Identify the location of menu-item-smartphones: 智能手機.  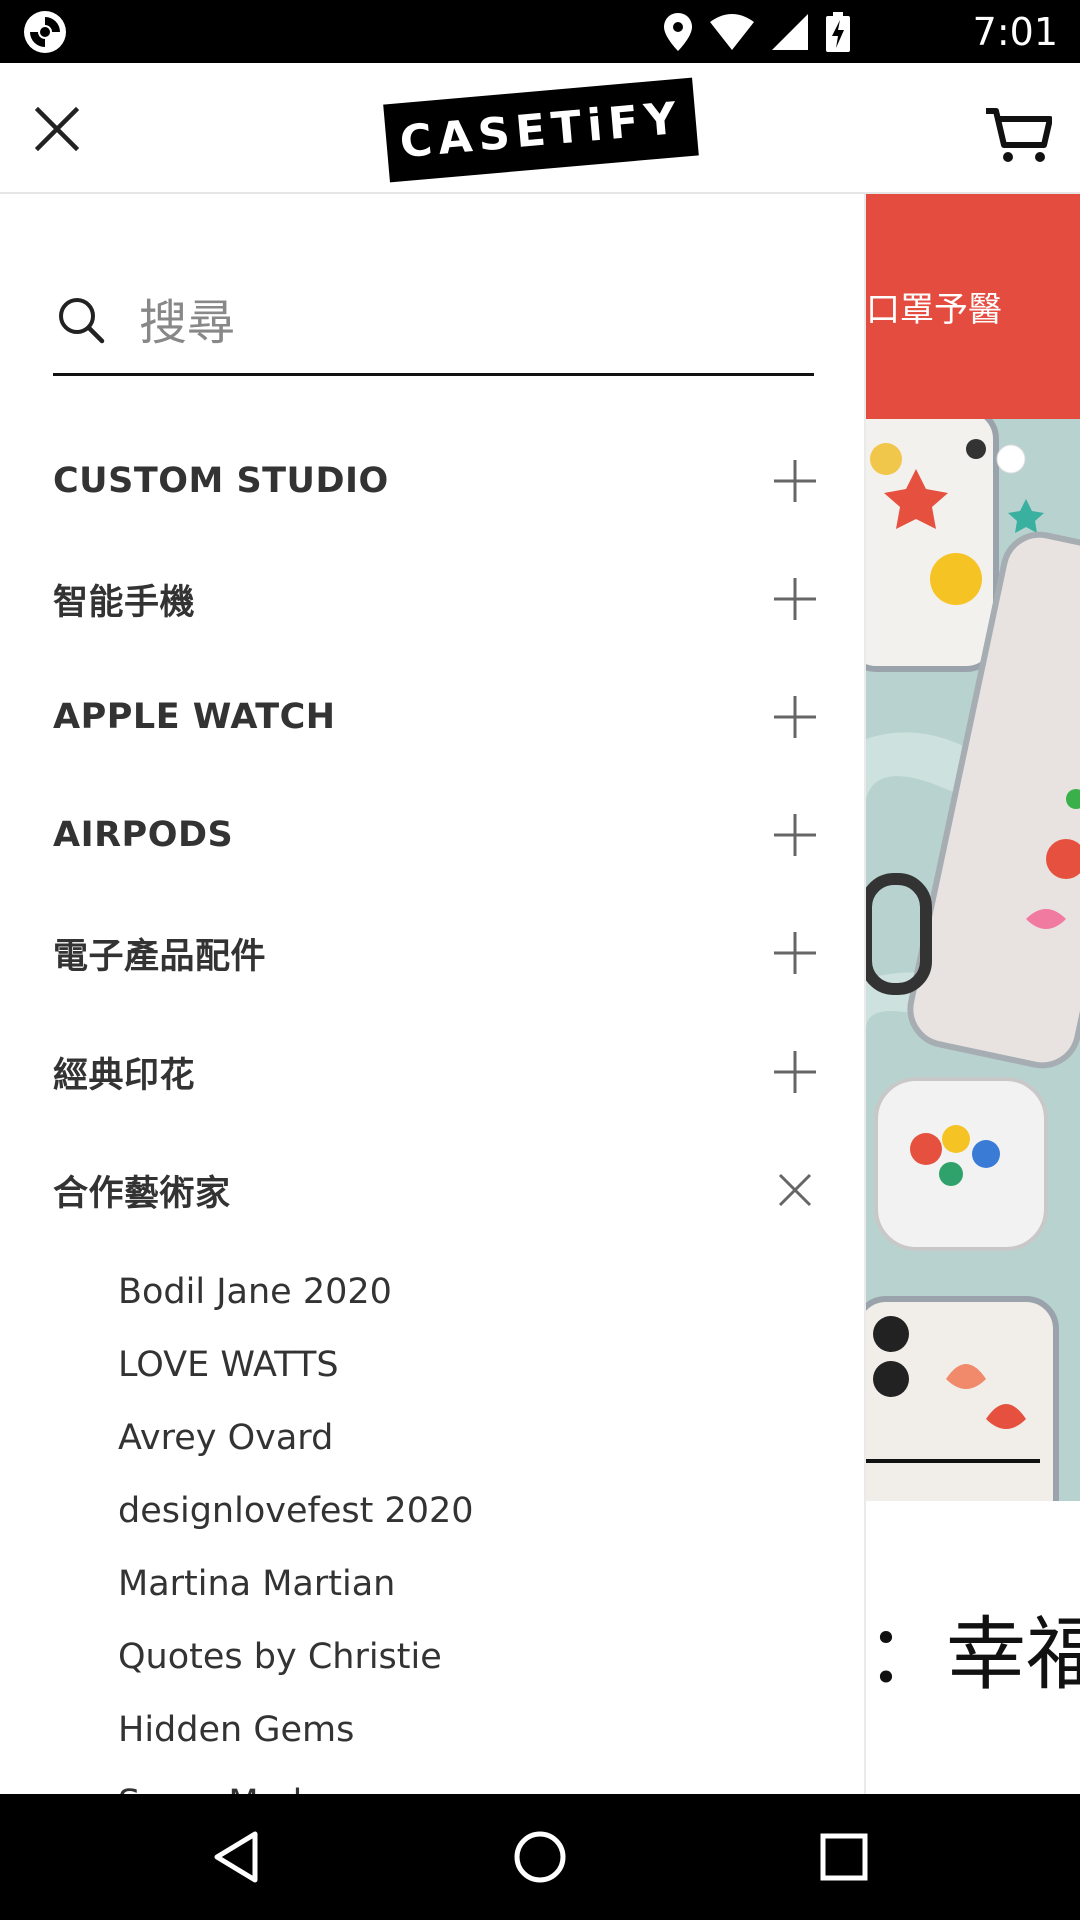
(435, 599).